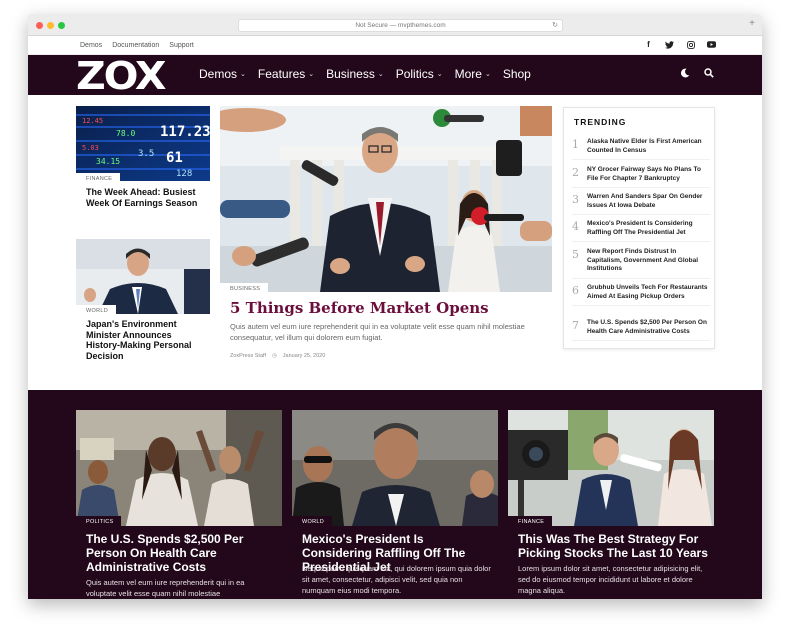 The height and width of the screenshot is (639, 790). I want to click on top-bar: Demos Documentation Support f, so click(395, 45).